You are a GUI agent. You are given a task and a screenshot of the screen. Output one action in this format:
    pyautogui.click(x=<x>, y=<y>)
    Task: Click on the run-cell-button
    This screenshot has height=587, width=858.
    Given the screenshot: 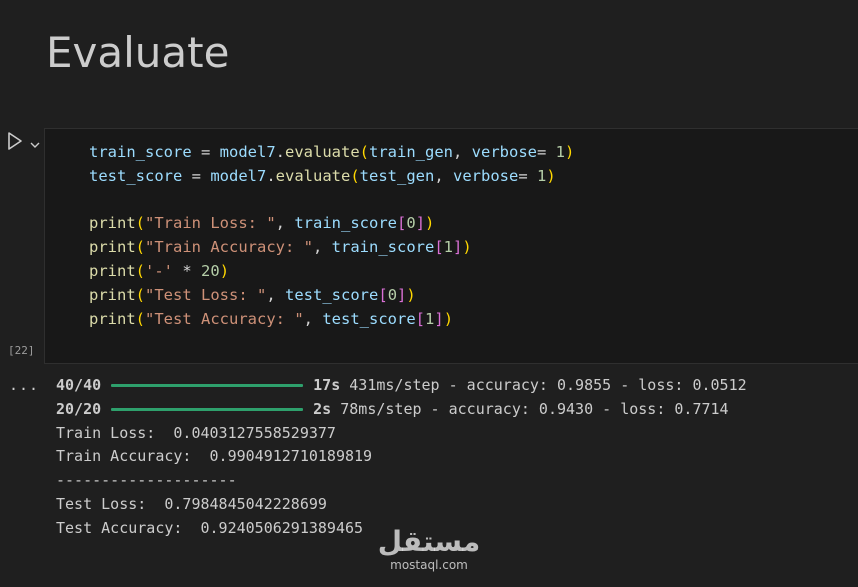 What is the action you would take?
    pyautogui.click(x=15, y=141)
    